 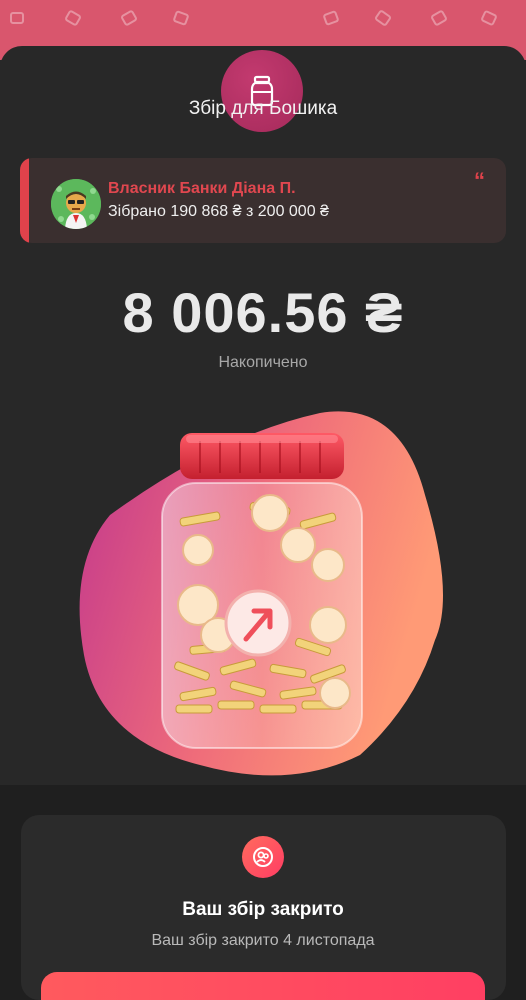 What do you see at coordinates (263, 362) in the screenshot?
I see `balance-label: Накопичено` at bounding box center [263, 362].